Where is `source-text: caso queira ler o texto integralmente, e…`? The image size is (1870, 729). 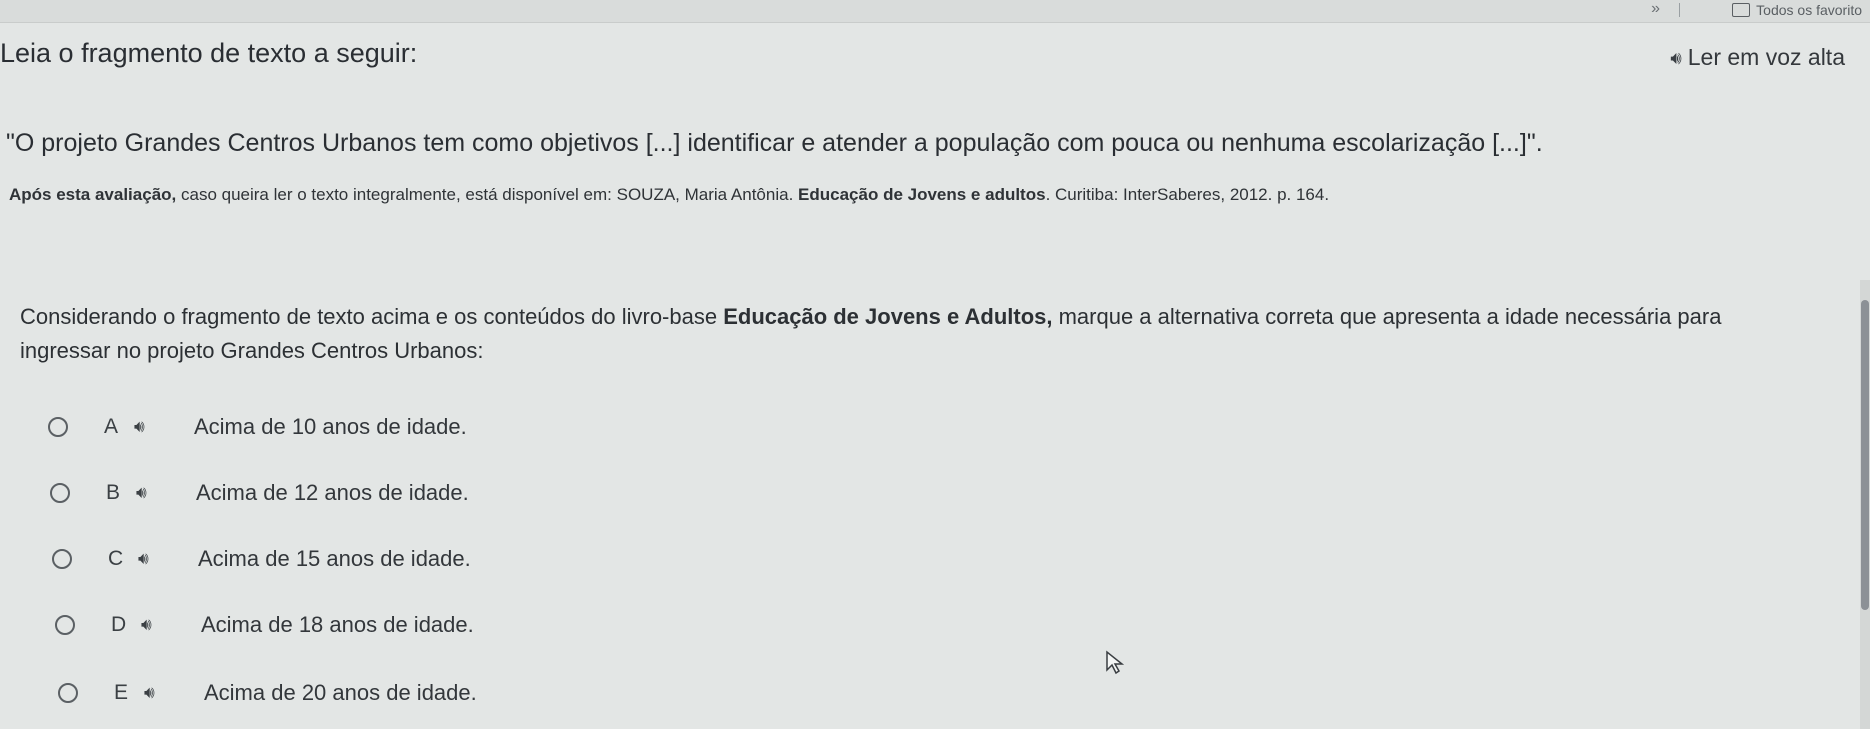
source-text: caso queira ler o texto integralmente, e… is located at coordinates (487, 194).